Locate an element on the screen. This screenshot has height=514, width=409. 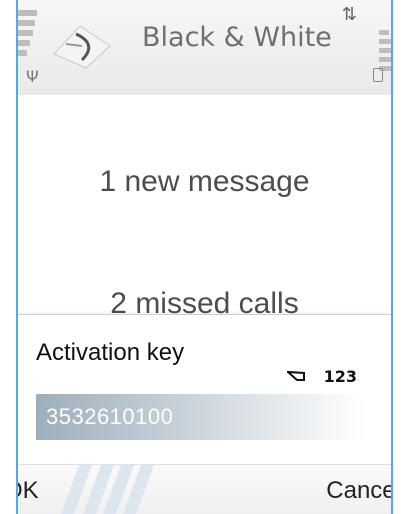
input-mode-indicator: 123 is located at coordinates (340, 376).